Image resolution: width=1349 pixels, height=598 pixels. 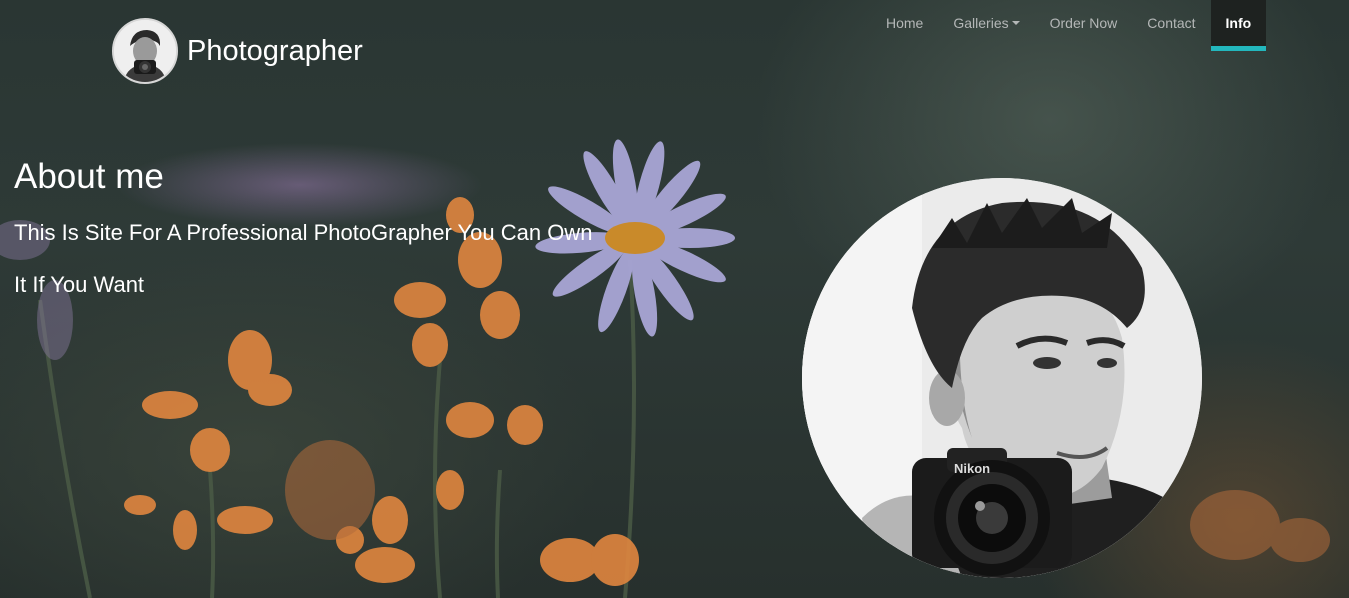 I want to click on about-description-line-2: It If You Want, so click(x=79, y=284).